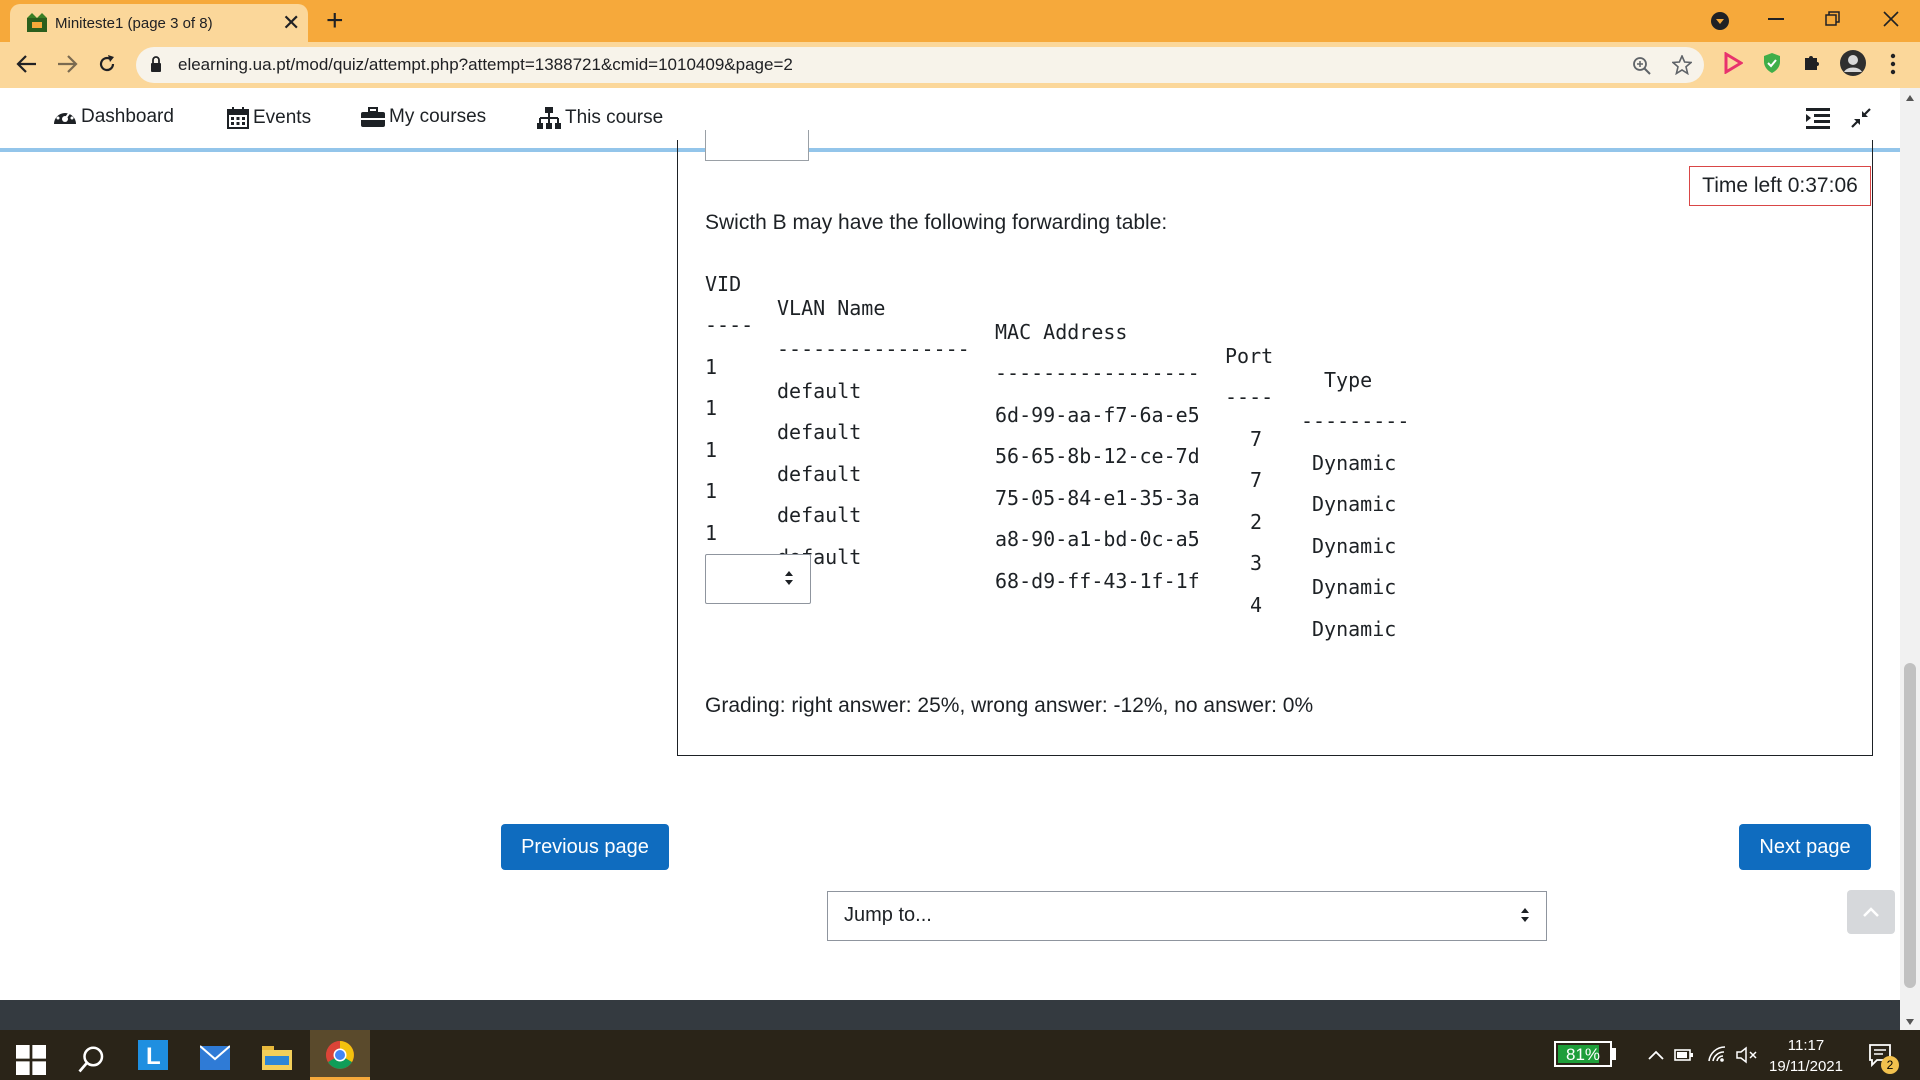 The height and width of the screenshot is (1080, 1920). Describe the element at coordinates (277, 1057) in the screenshot. I see `file-explorer-icon` at that location.